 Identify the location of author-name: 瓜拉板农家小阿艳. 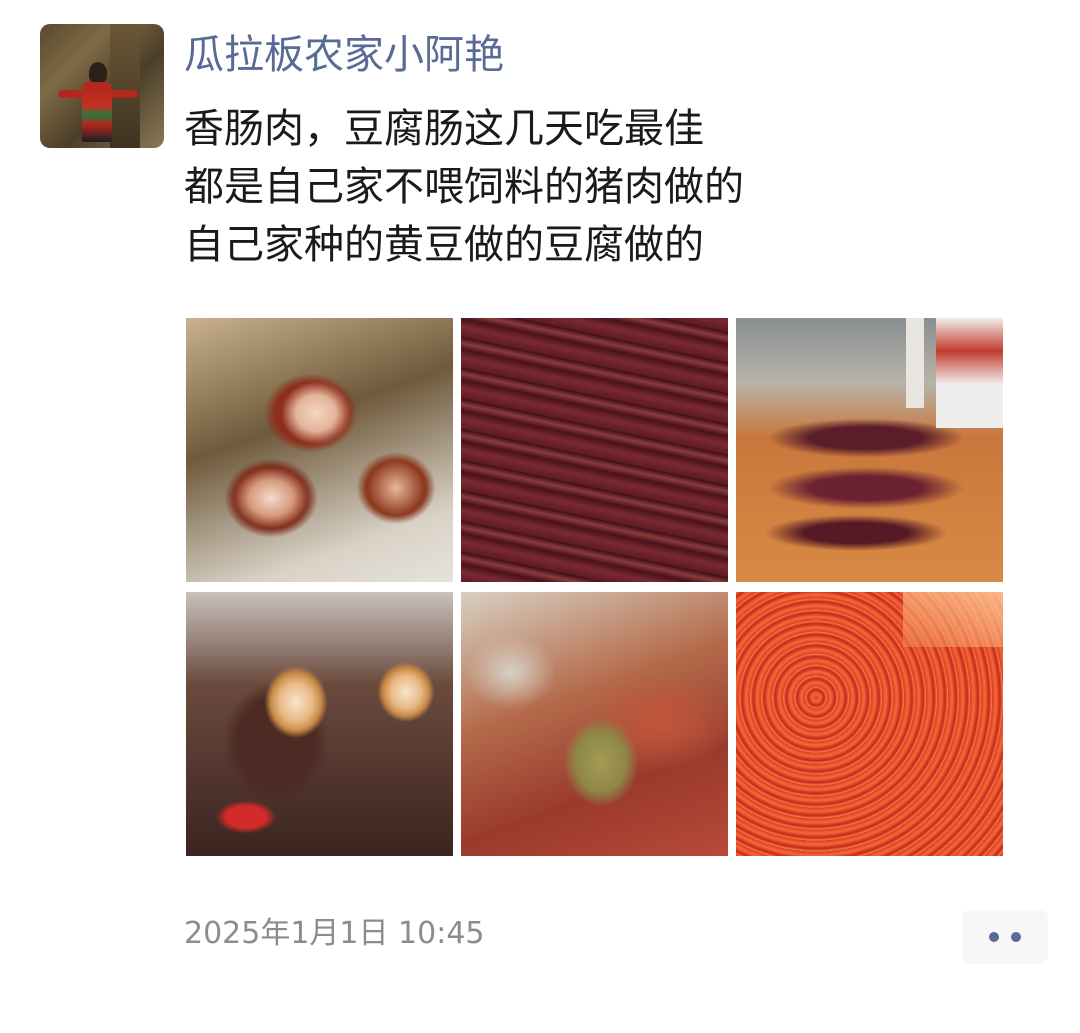
(344, 55).